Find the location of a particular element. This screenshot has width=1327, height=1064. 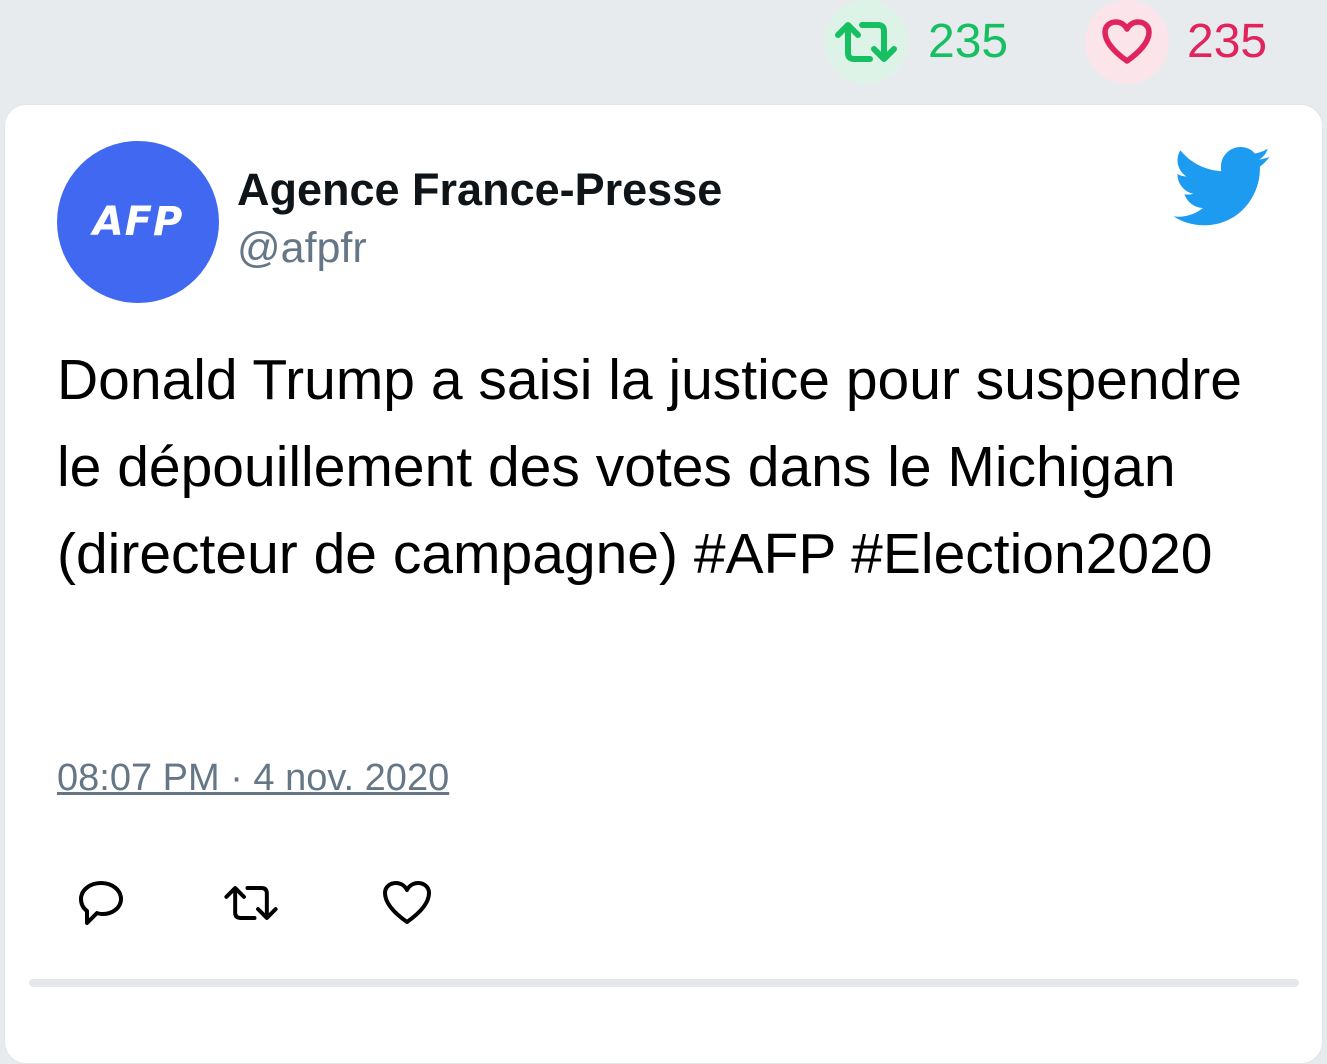

retweet-button is located at coordinates (251, 903).